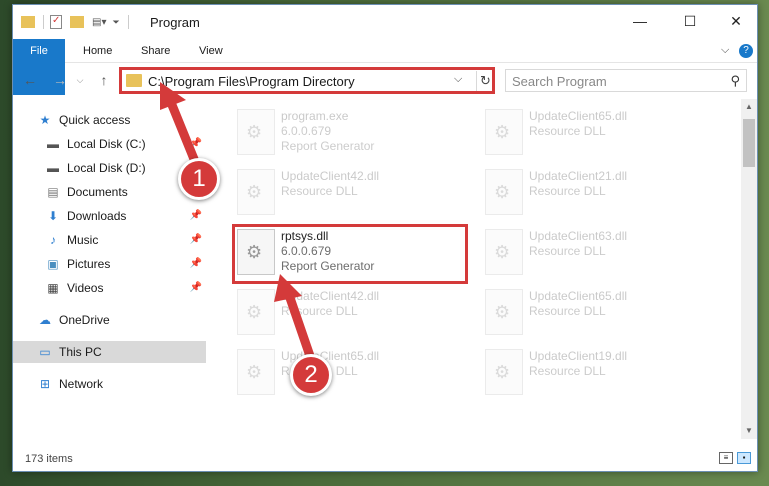  Describe the element at coordinates (95, 120) in the screenshot. I see `sidebar-item-label: Quick access` at that location.